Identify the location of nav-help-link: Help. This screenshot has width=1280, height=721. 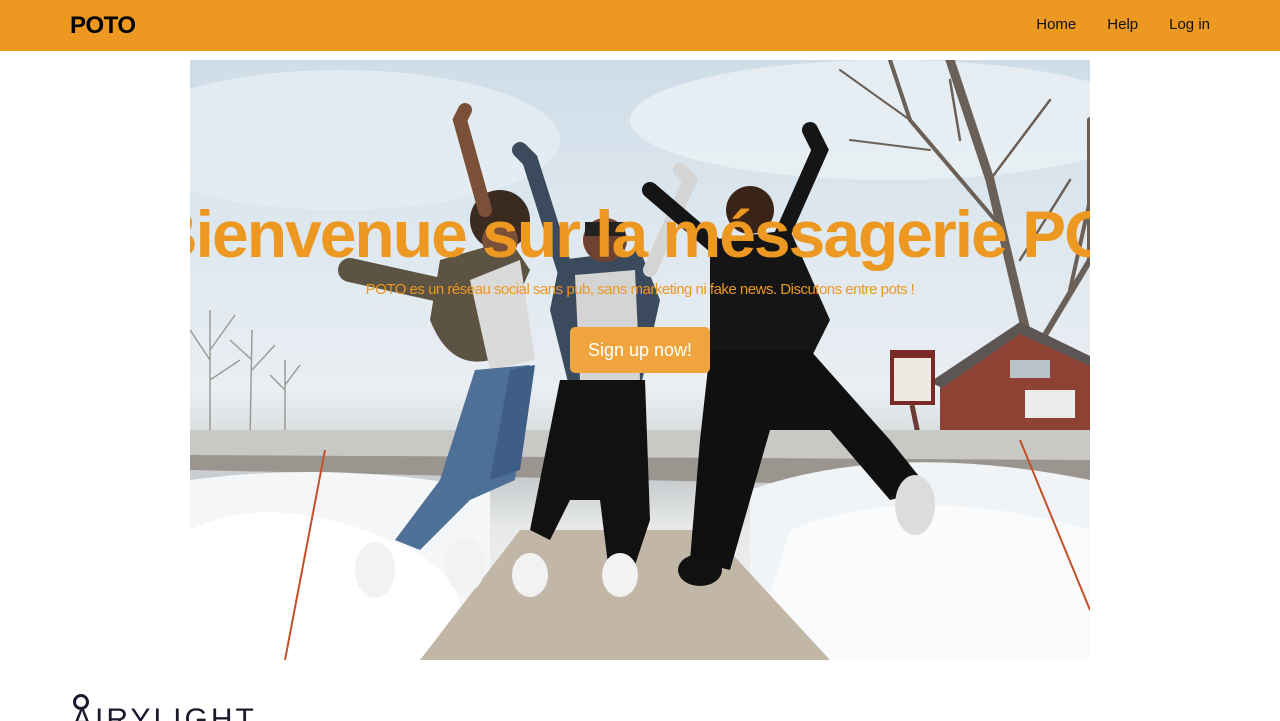
(1122, 24).